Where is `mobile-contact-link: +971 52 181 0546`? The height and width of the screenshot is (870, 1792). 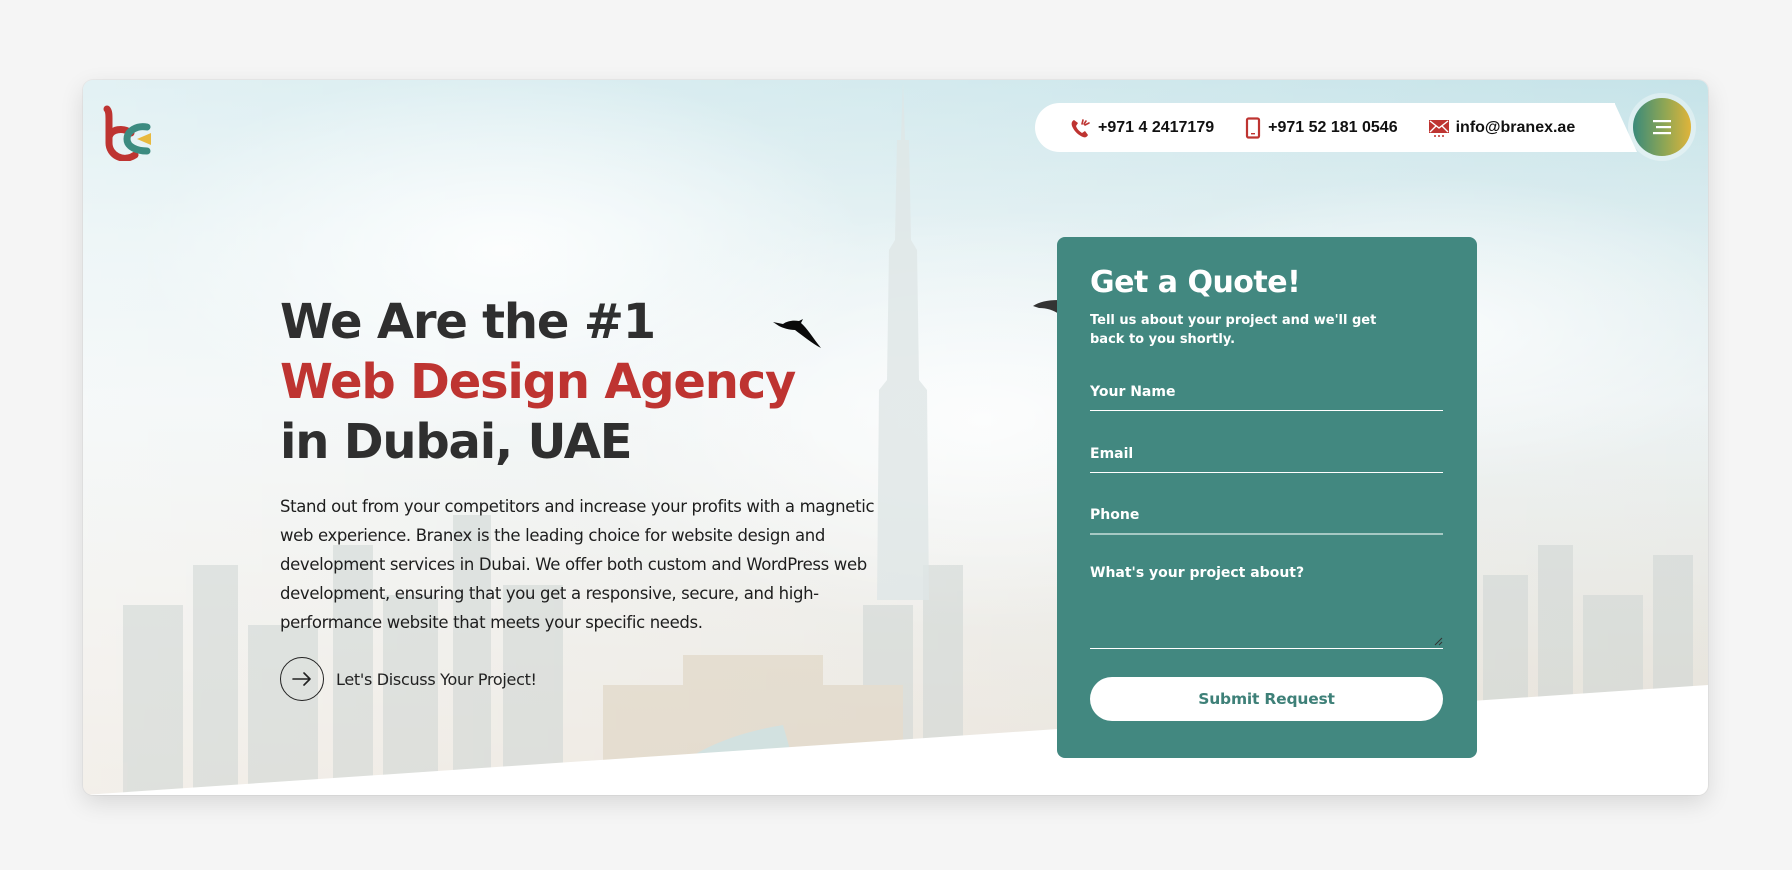
mobile-contact-link: +971 52 181 0546 is located at coordinates (1321, 127).